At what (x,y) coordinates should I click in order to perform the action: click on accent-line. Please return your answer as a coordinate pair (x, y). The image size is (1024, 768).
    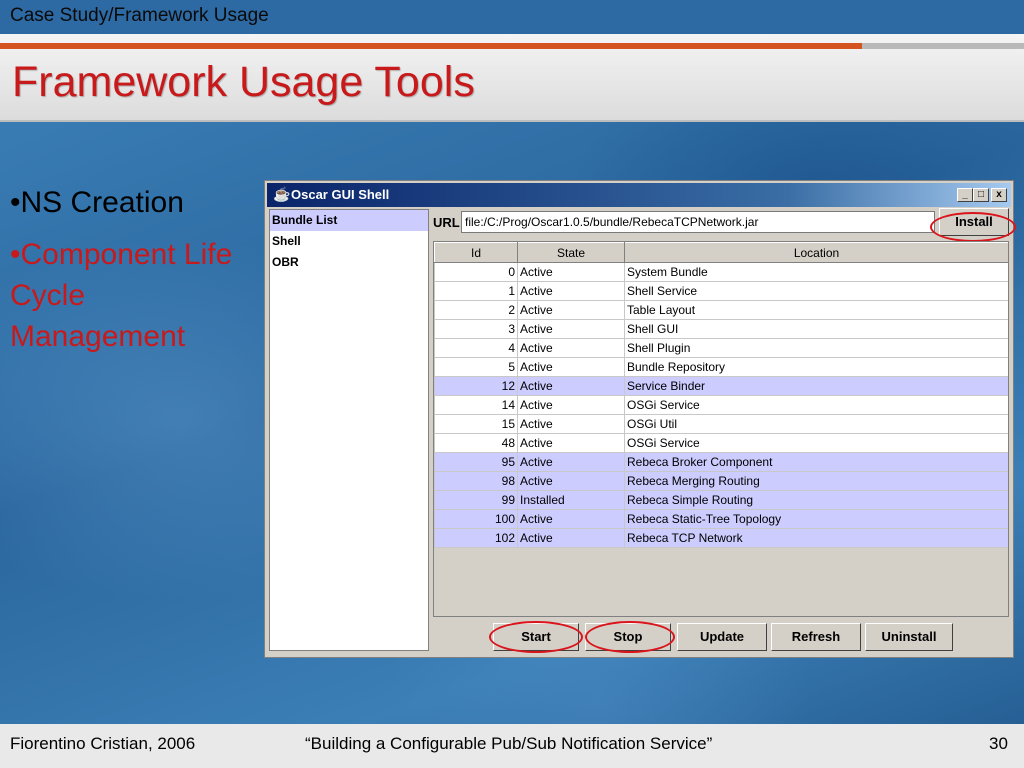
    Looking at the image, I should click on (431, 46).